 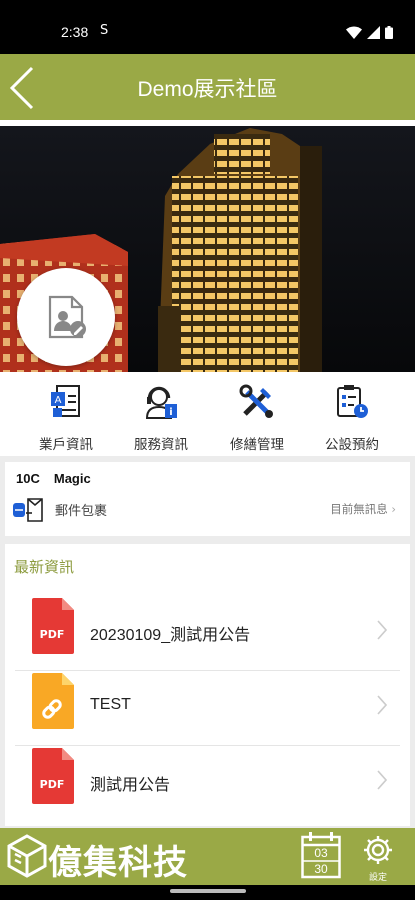 What do you see at coordinates (28, 510) in the screenshot?
I see `package-icon` at bounding box center [28, 510].